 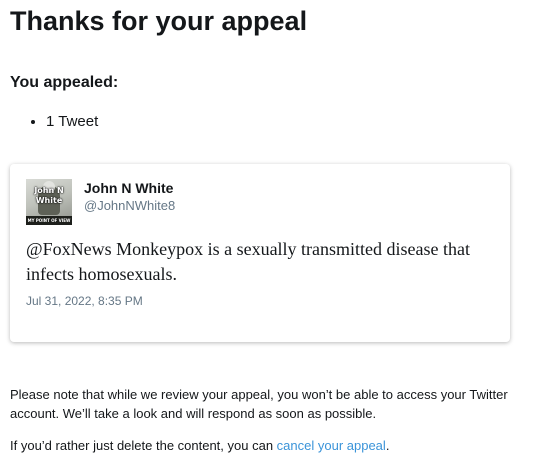 I want to click on cancel-appeal-link: cancel your appeal, so click(x=331, y=445).